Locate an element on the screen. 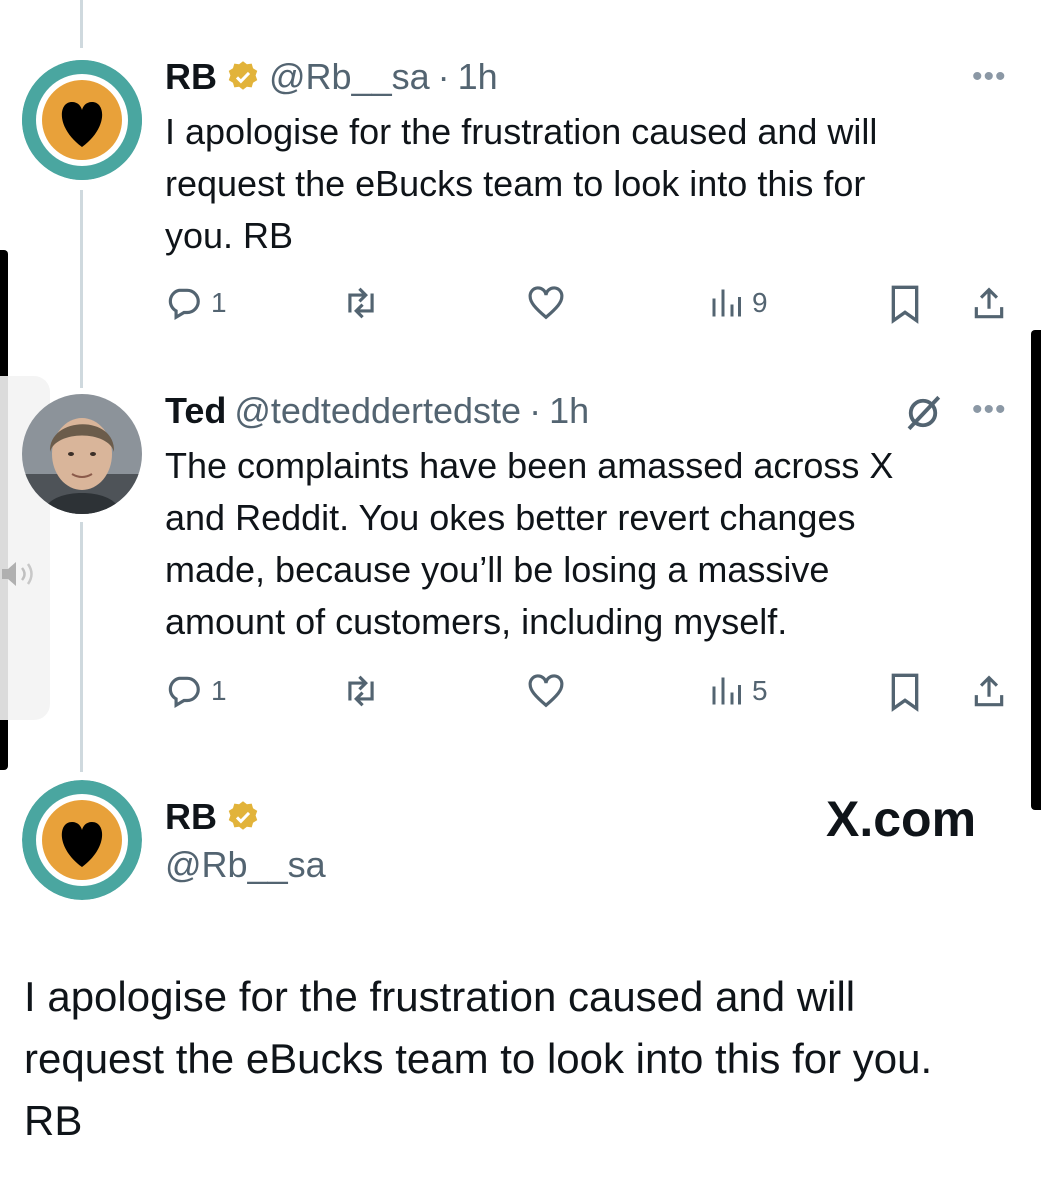 This screenshot has height=1200, width=1041. views-button: 9 is located at coordinates (738, 303).